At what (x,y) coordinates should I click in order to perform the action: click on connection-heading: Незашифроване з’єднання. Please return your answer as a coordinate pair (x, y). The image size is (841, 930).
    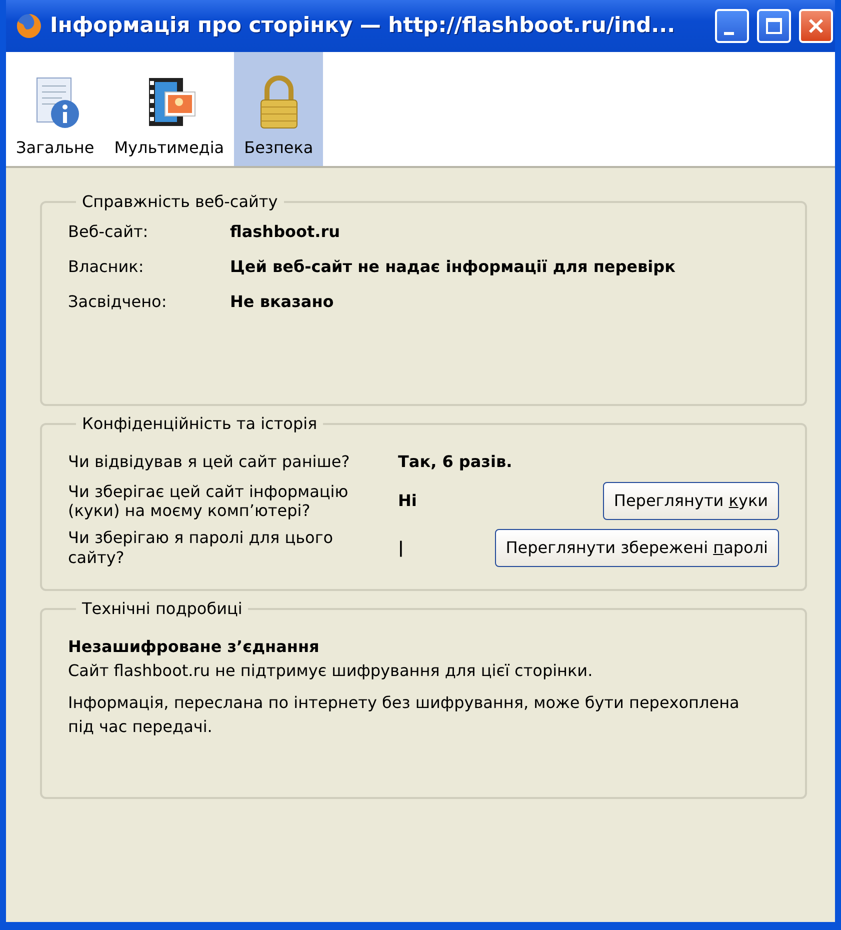
    Looking at the image, I should click on (194, 647).